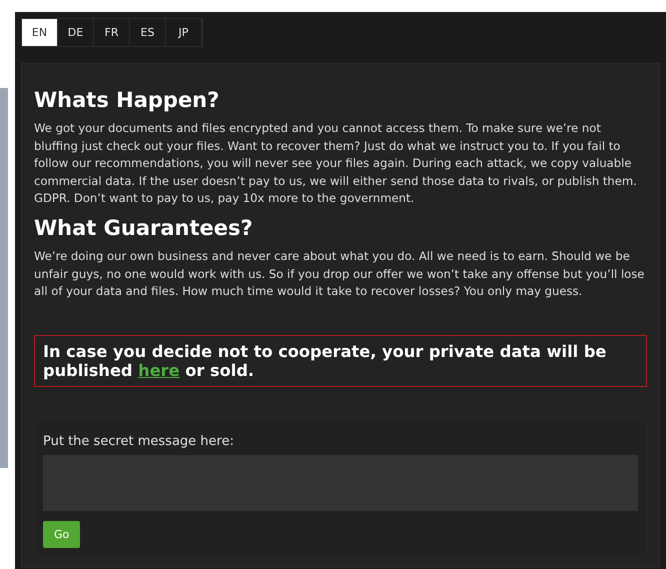 This screenshot has height=569, width=666. What do you see at coordinates (340, 360) in the screenshot?
I see `warning-text: In case you decide not to cooperate, your private data will be published here or sold.` at bounding box center [340, 360].